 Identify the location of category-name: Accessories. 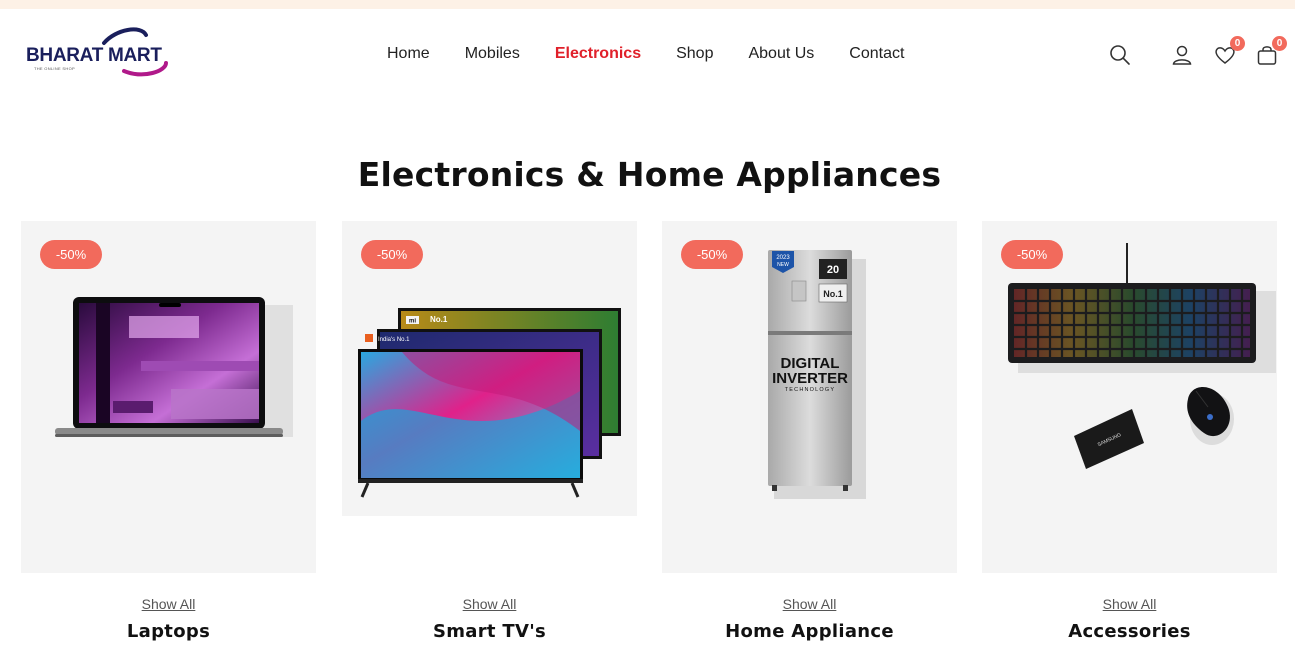
(1129, 631).